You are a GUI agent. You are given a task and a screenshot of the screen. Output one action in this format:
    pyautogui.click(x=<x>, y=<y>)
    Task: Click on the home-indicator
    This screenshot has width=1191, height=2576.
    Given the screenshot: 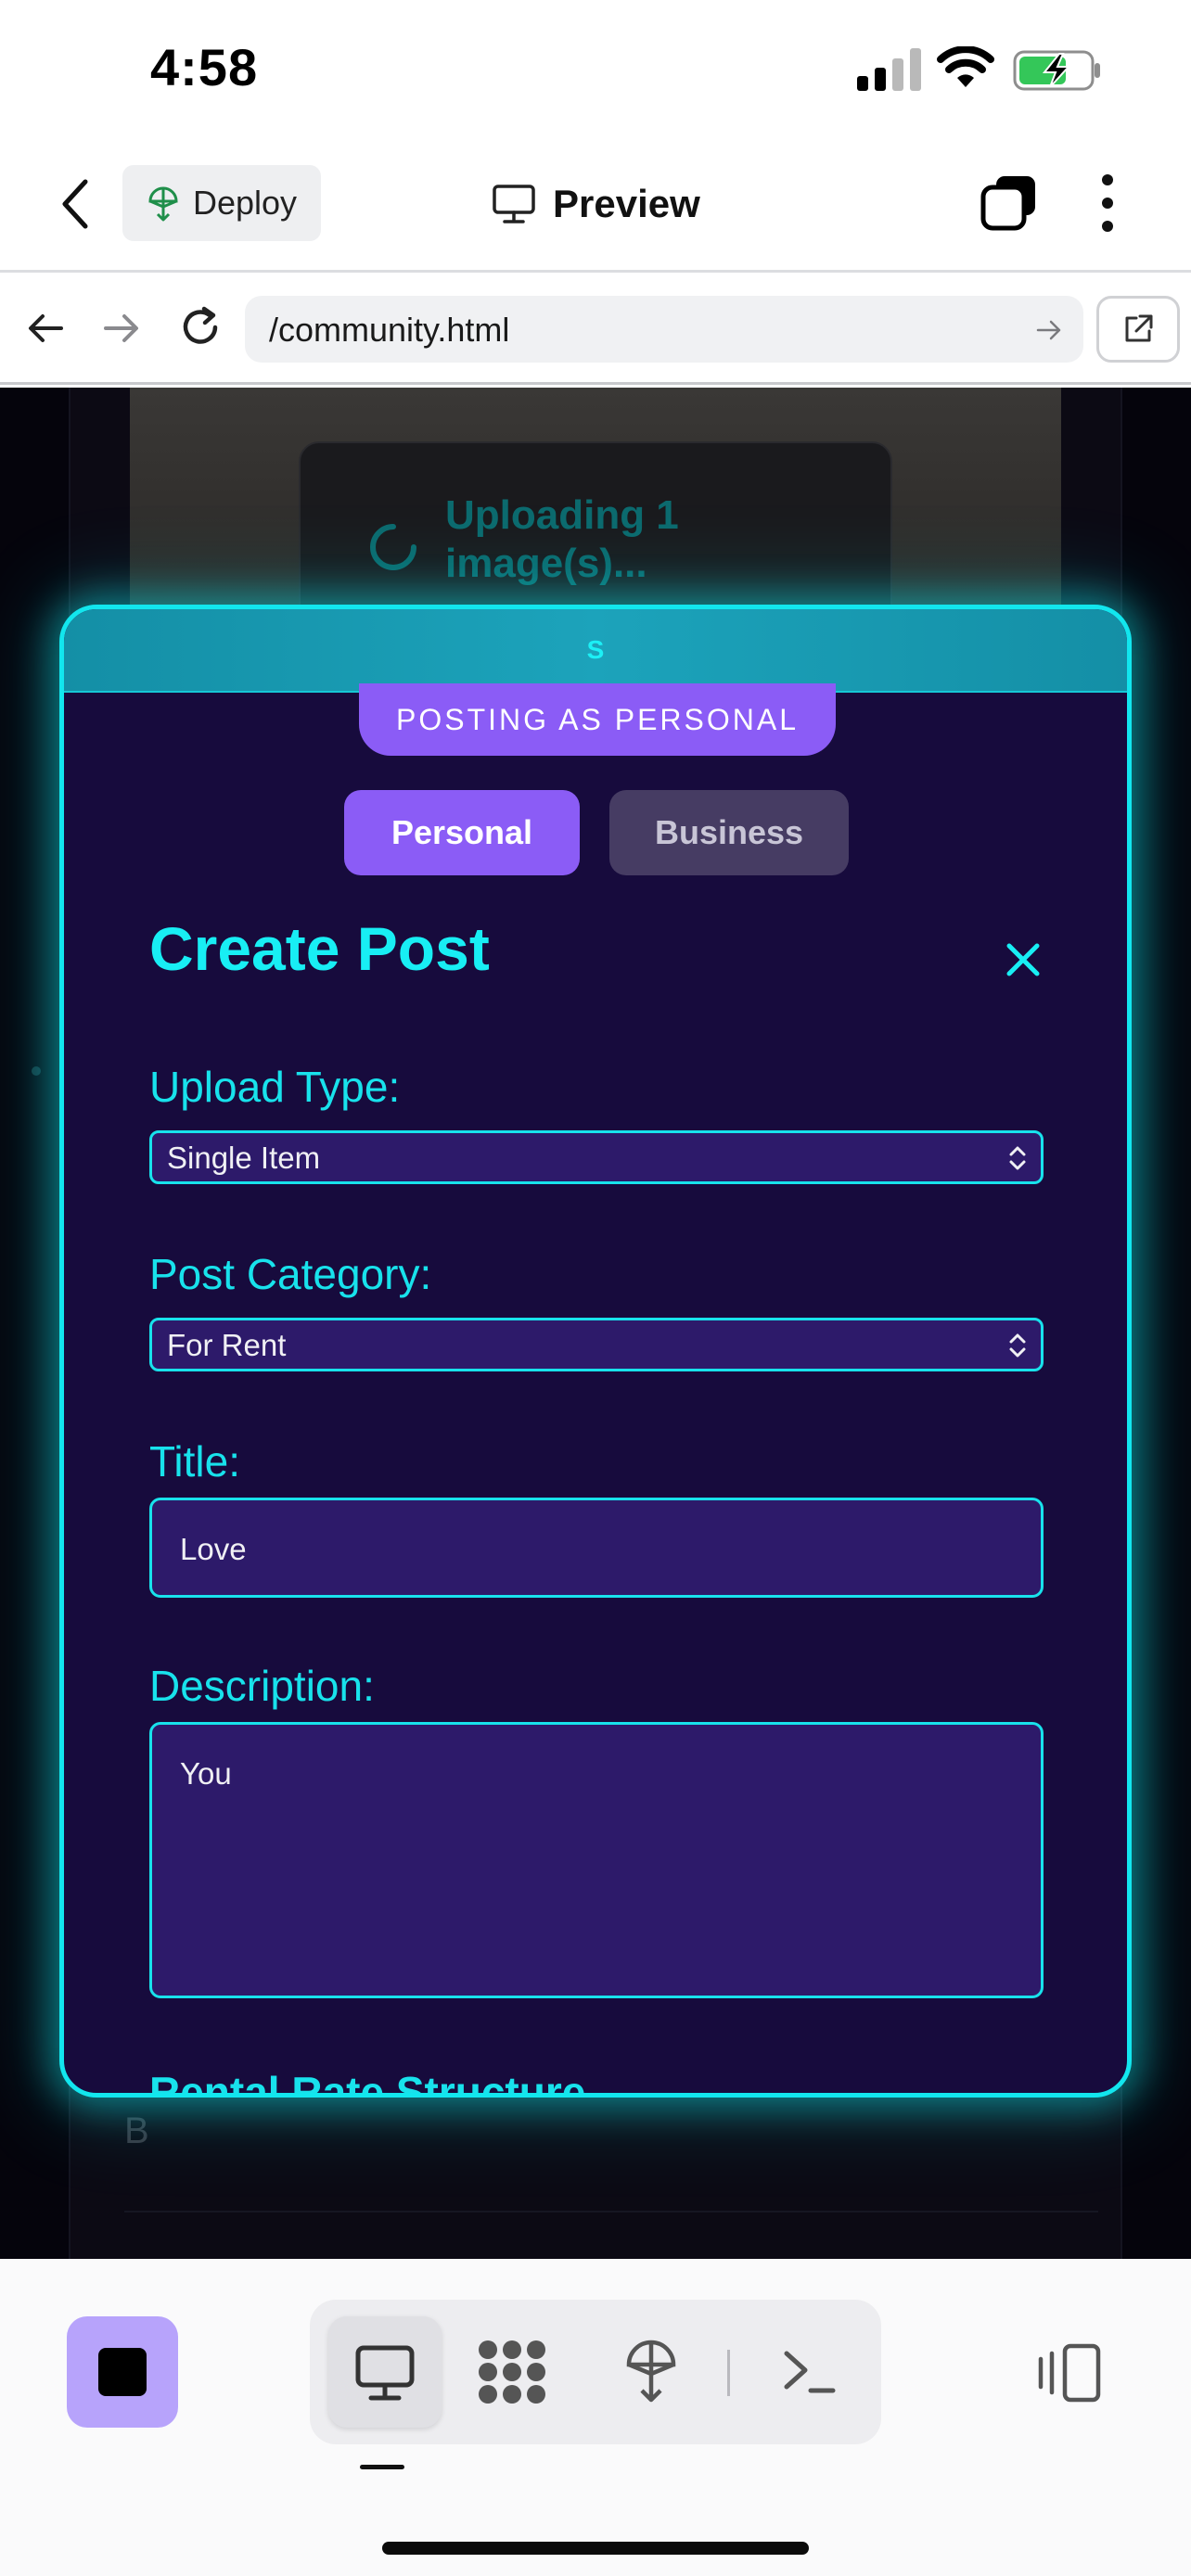 What is the action you would take?
    pyautogui.click(x=595, y=2548)
    